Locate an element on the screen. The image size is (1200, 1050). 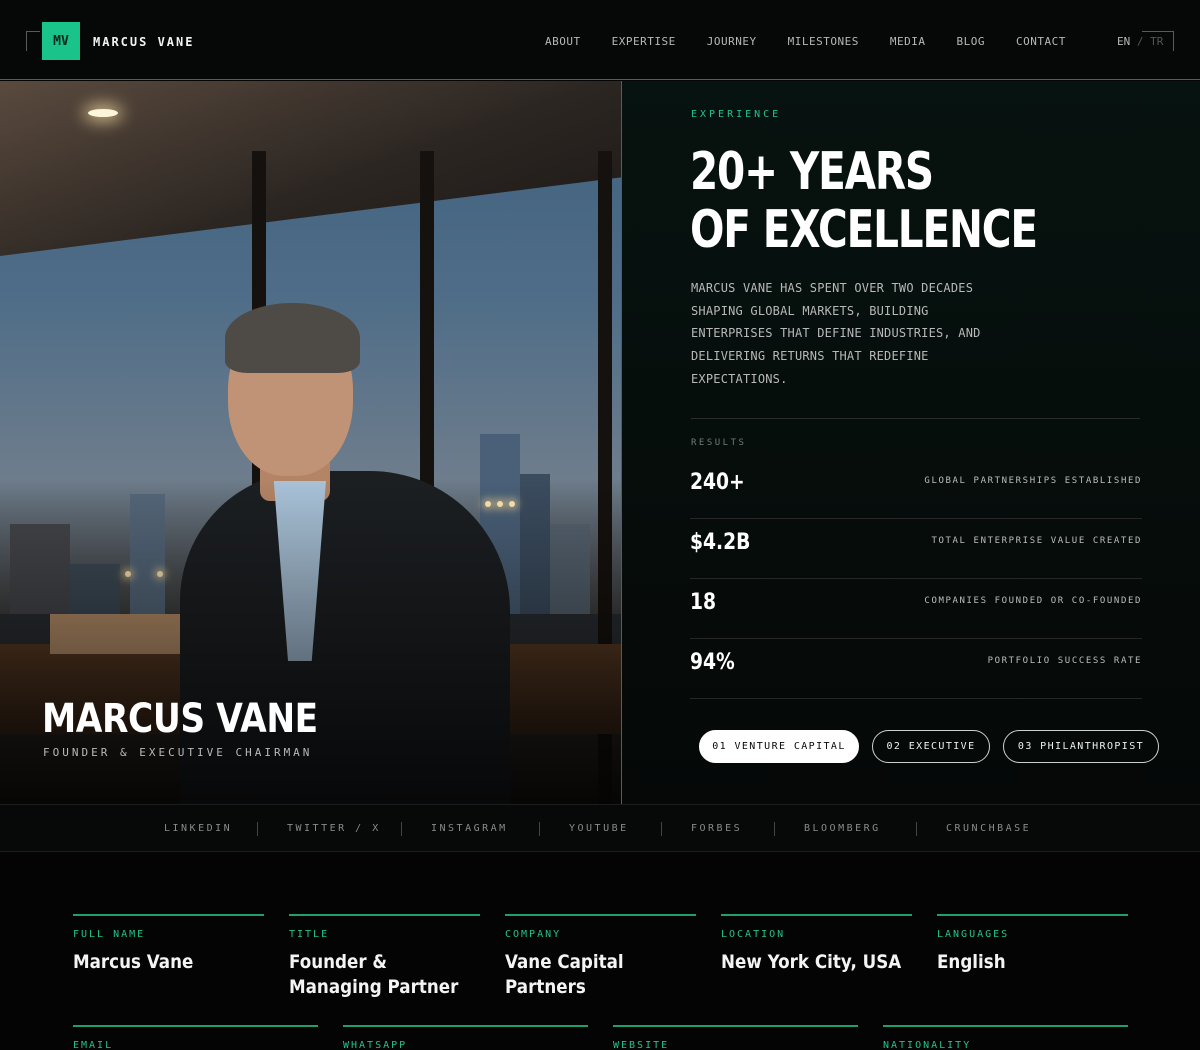
social-link-bloomberg: BLOOMBERG is located at coordinates (842, 828).